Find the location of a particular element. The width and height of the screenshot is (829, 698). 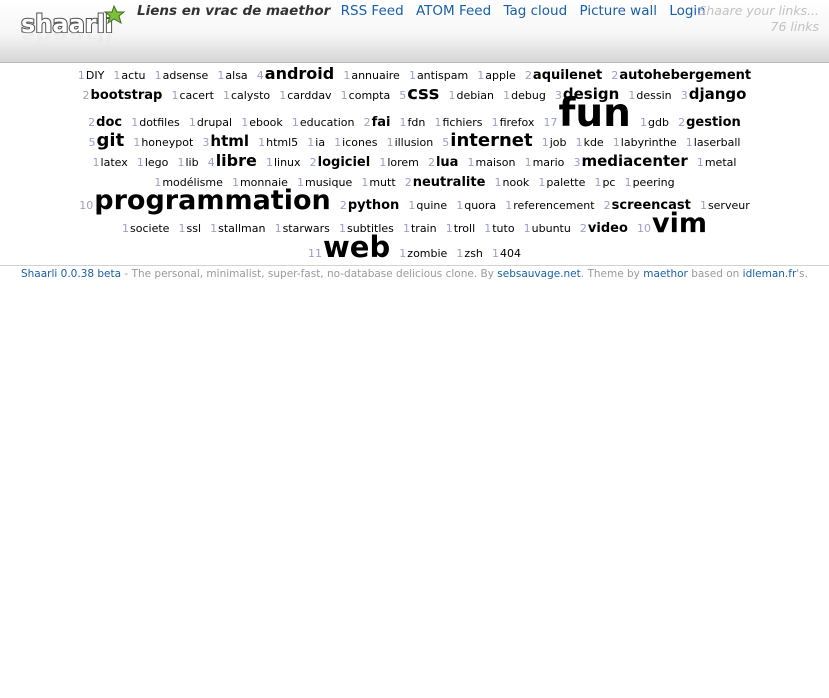

tag-link: zombie is located at coordinates (427, 253).